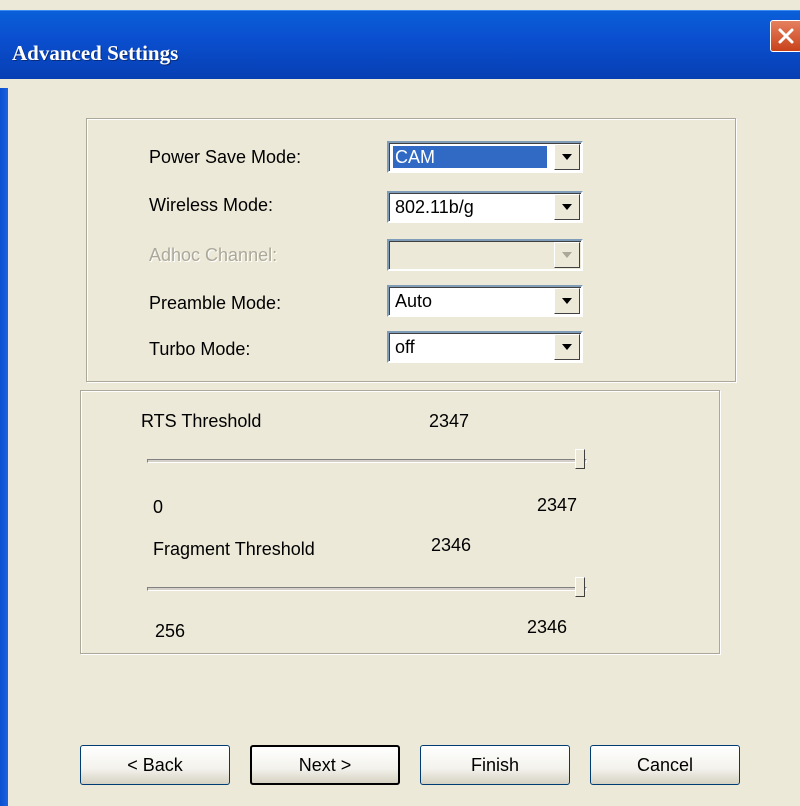 The height and width of the screenshot is (806, 800). Describe the element at coordinates (449, 421) in the screenshot. I see `rts-threshold-value: 2347` at that location.